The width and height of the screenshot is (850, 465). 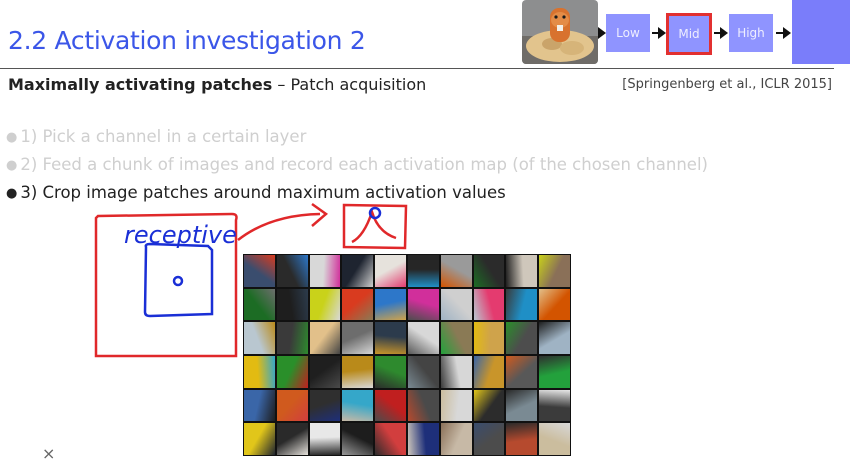 I want to click on activation-peak-curve, so click(x=374, y=225).